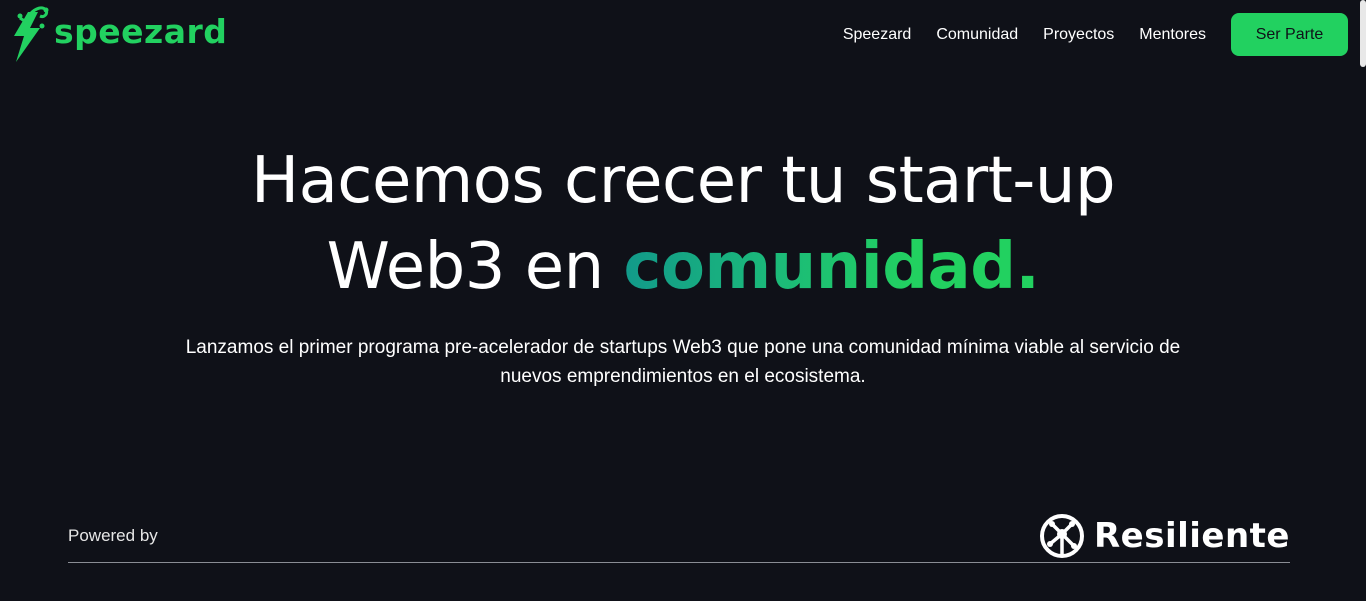 The image size is (1366, 601). What do you see at coordinates (475, 267) in the screenshot?
I see `hero-title-prefix: Web3 en` at bounding box center [475, 267].